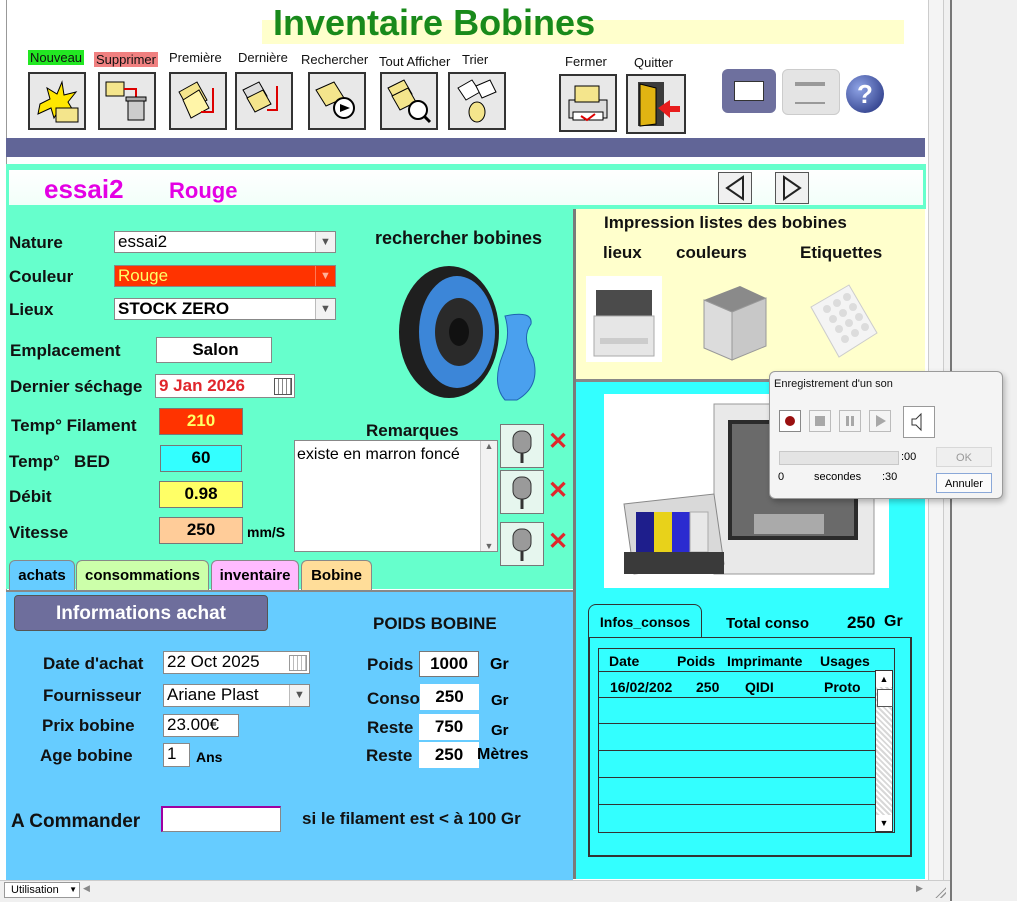  What do you see at coordinates (127, 101) in the screenshot?
I see `supprimer-button` at bounding box center [127, 101].